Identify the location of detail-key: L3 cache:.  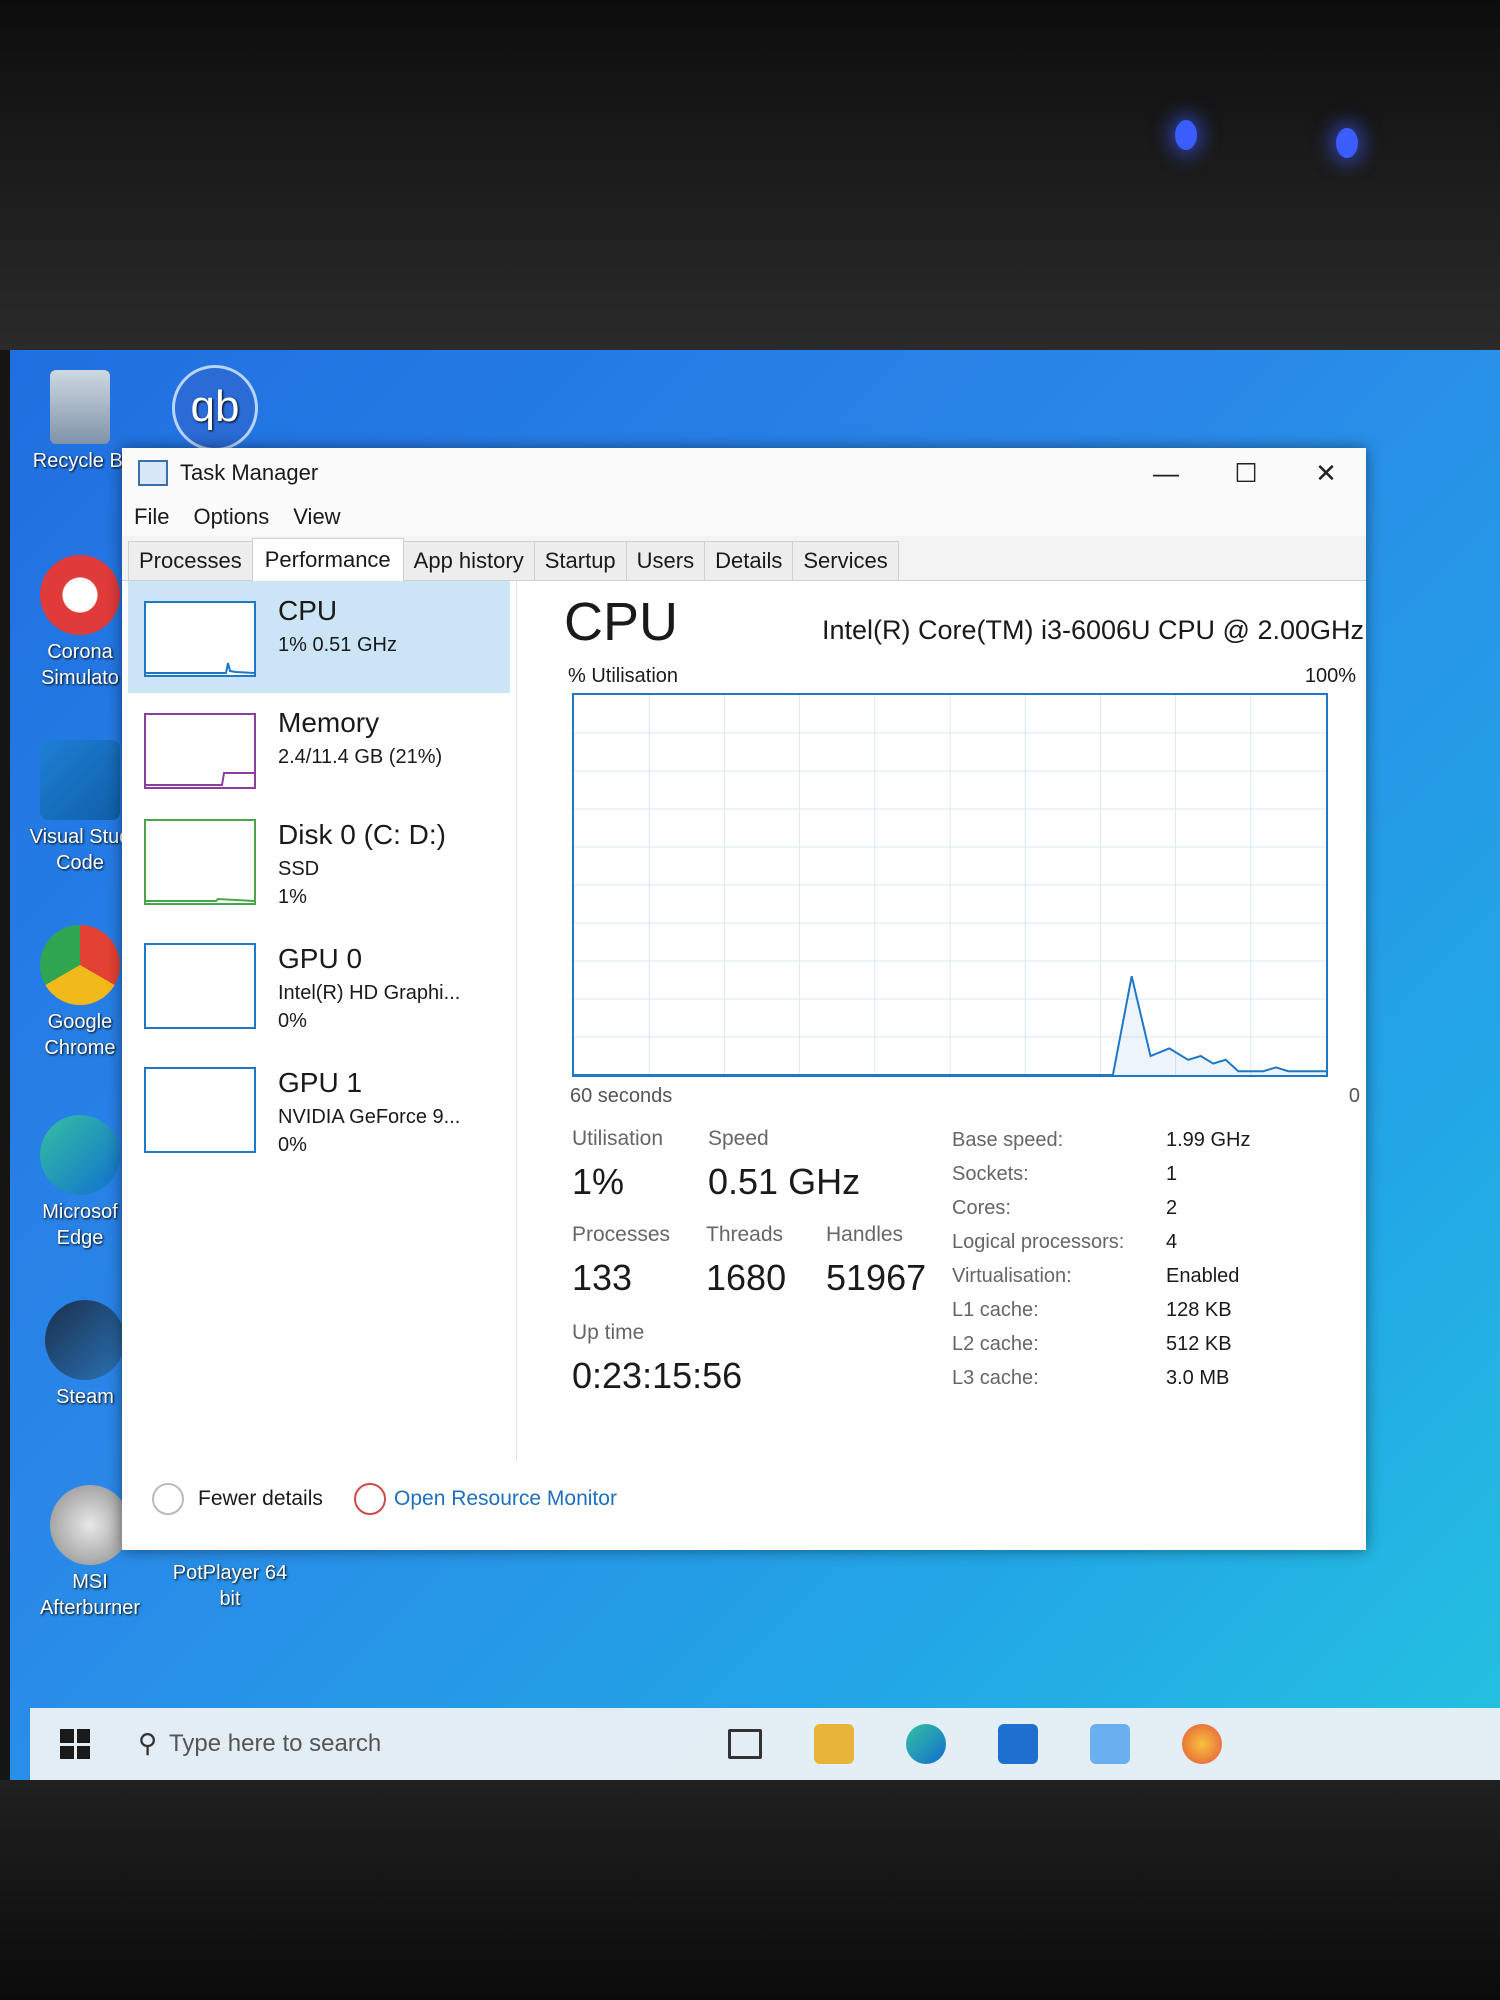
(995, 1378).